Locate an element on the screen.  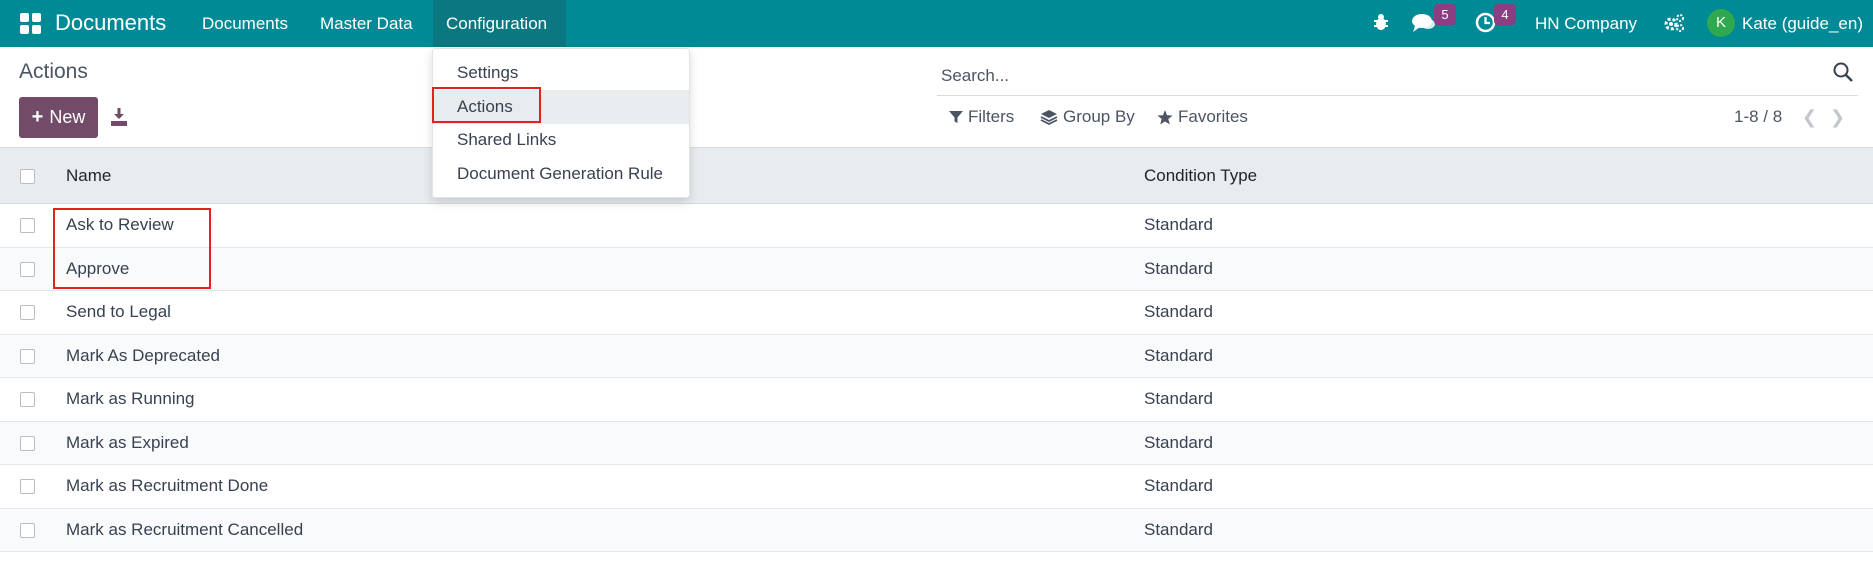
page-title: Actions is located at coordinates (53, 71).